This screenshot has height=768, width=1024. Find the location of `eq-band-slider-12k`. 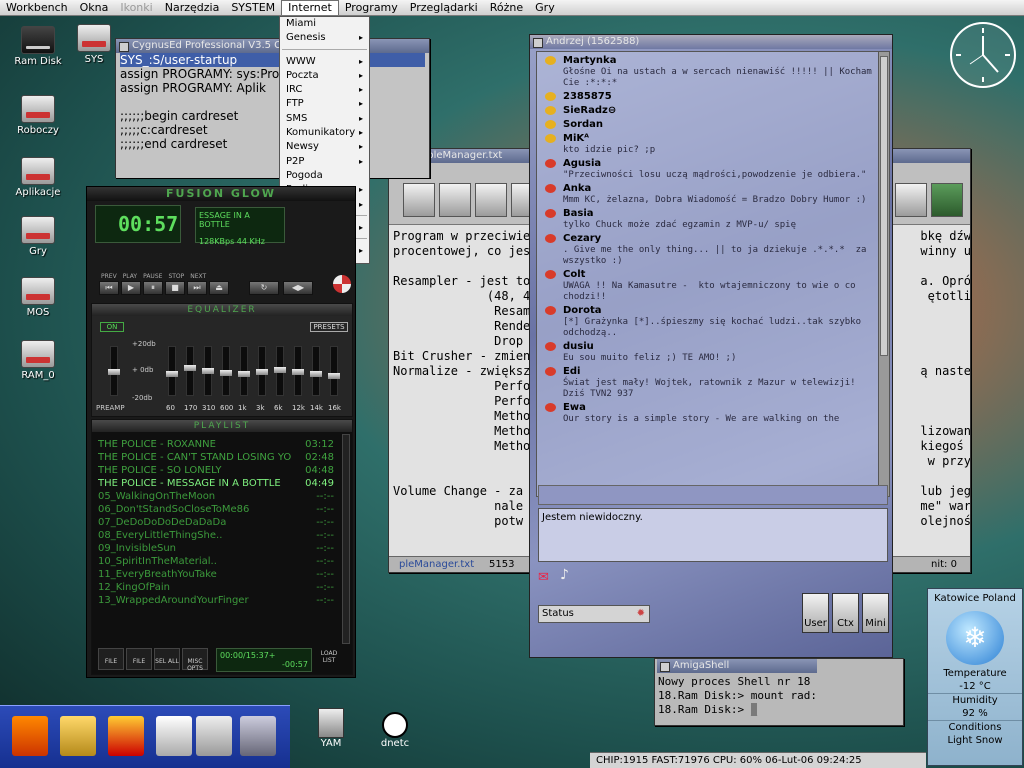

eq-band-slider-12k is located at coordinates (298, 371).